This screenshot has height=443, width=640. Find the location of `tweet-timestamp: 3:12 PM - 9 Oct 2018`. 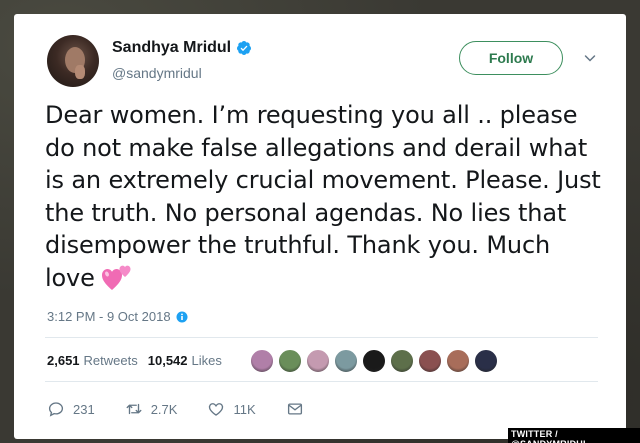

tweet-timestamp: 3:12 PM - 9 Oct 2018 is located at coordinates (117, 316).